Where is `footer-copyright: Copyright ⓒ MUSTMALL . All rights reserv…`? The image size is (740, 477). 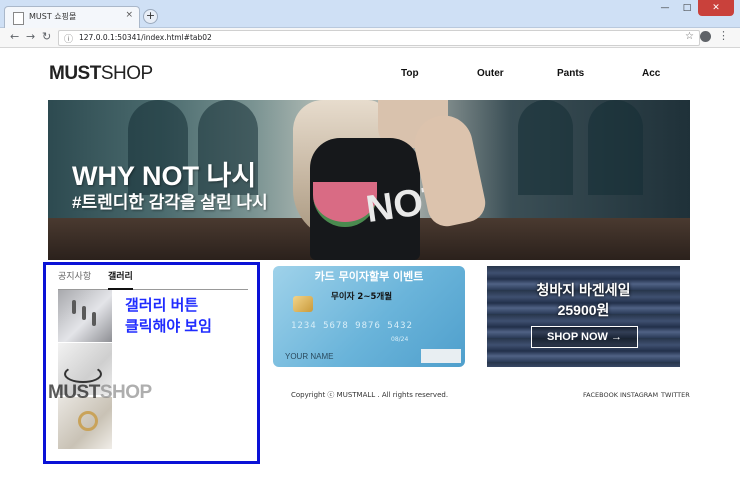 footer-copyright: Copyright ⓒ MUSTMALL . All rights reserv… is located at coordinates (370, 395).